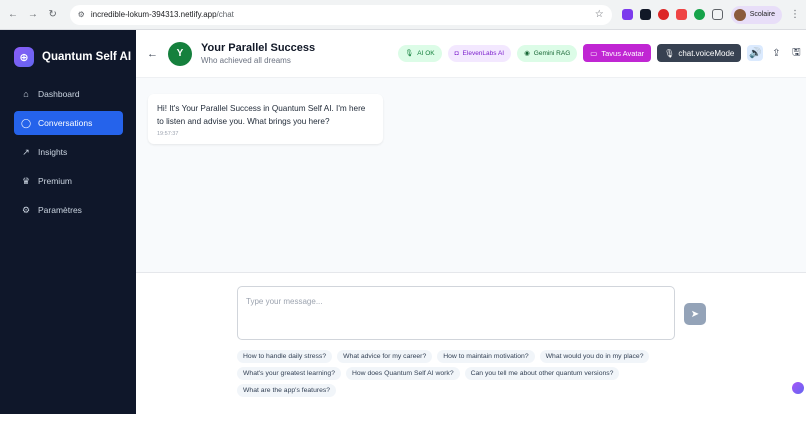  Describe the element at coordinates (486, 356) in the screenshot. I see `suggestion-chip: How to maintain motivation?` at that location.